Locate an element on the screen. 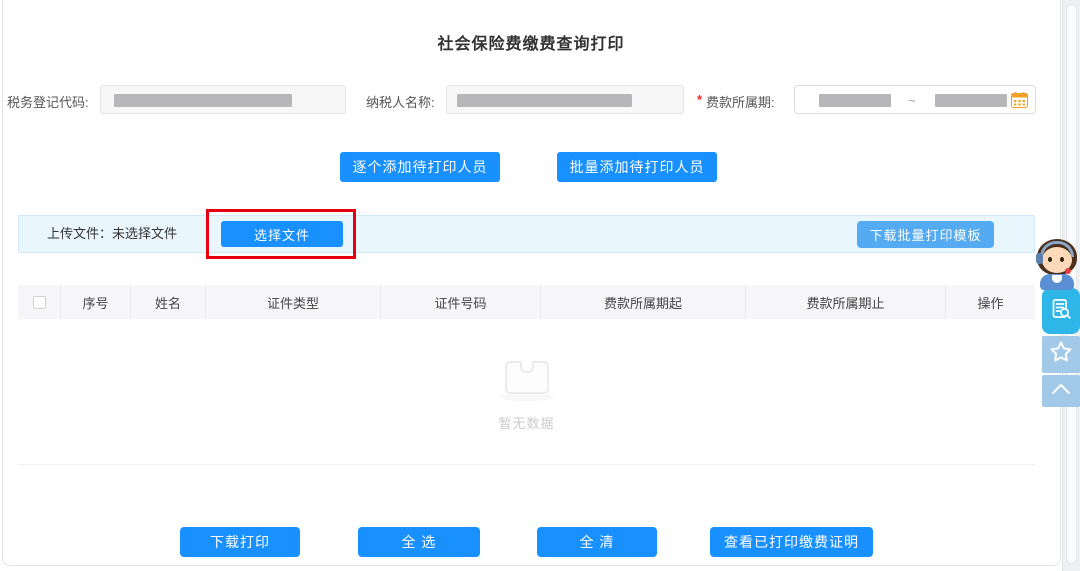  calendar-icon is located at coordinates (1019, 100).